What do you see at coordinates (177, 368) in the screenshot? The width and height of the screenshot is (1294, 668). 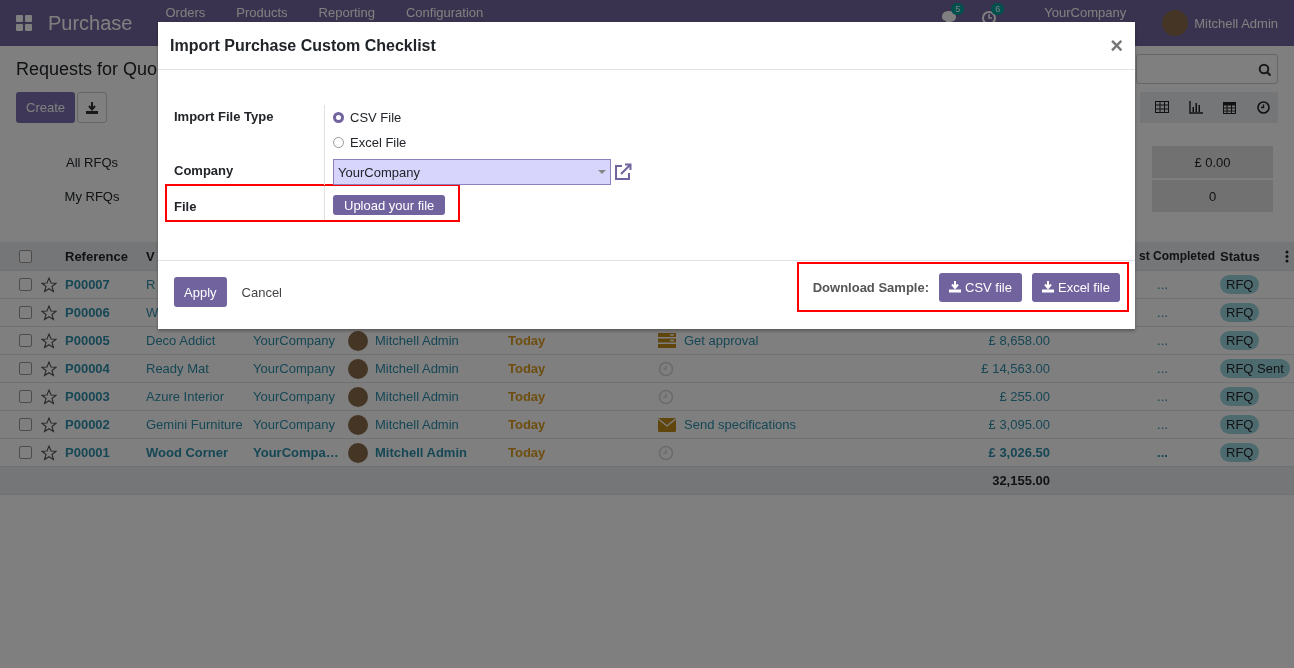 I see `vendor-cell: Ready Mat` at bounding box center [177, 368].